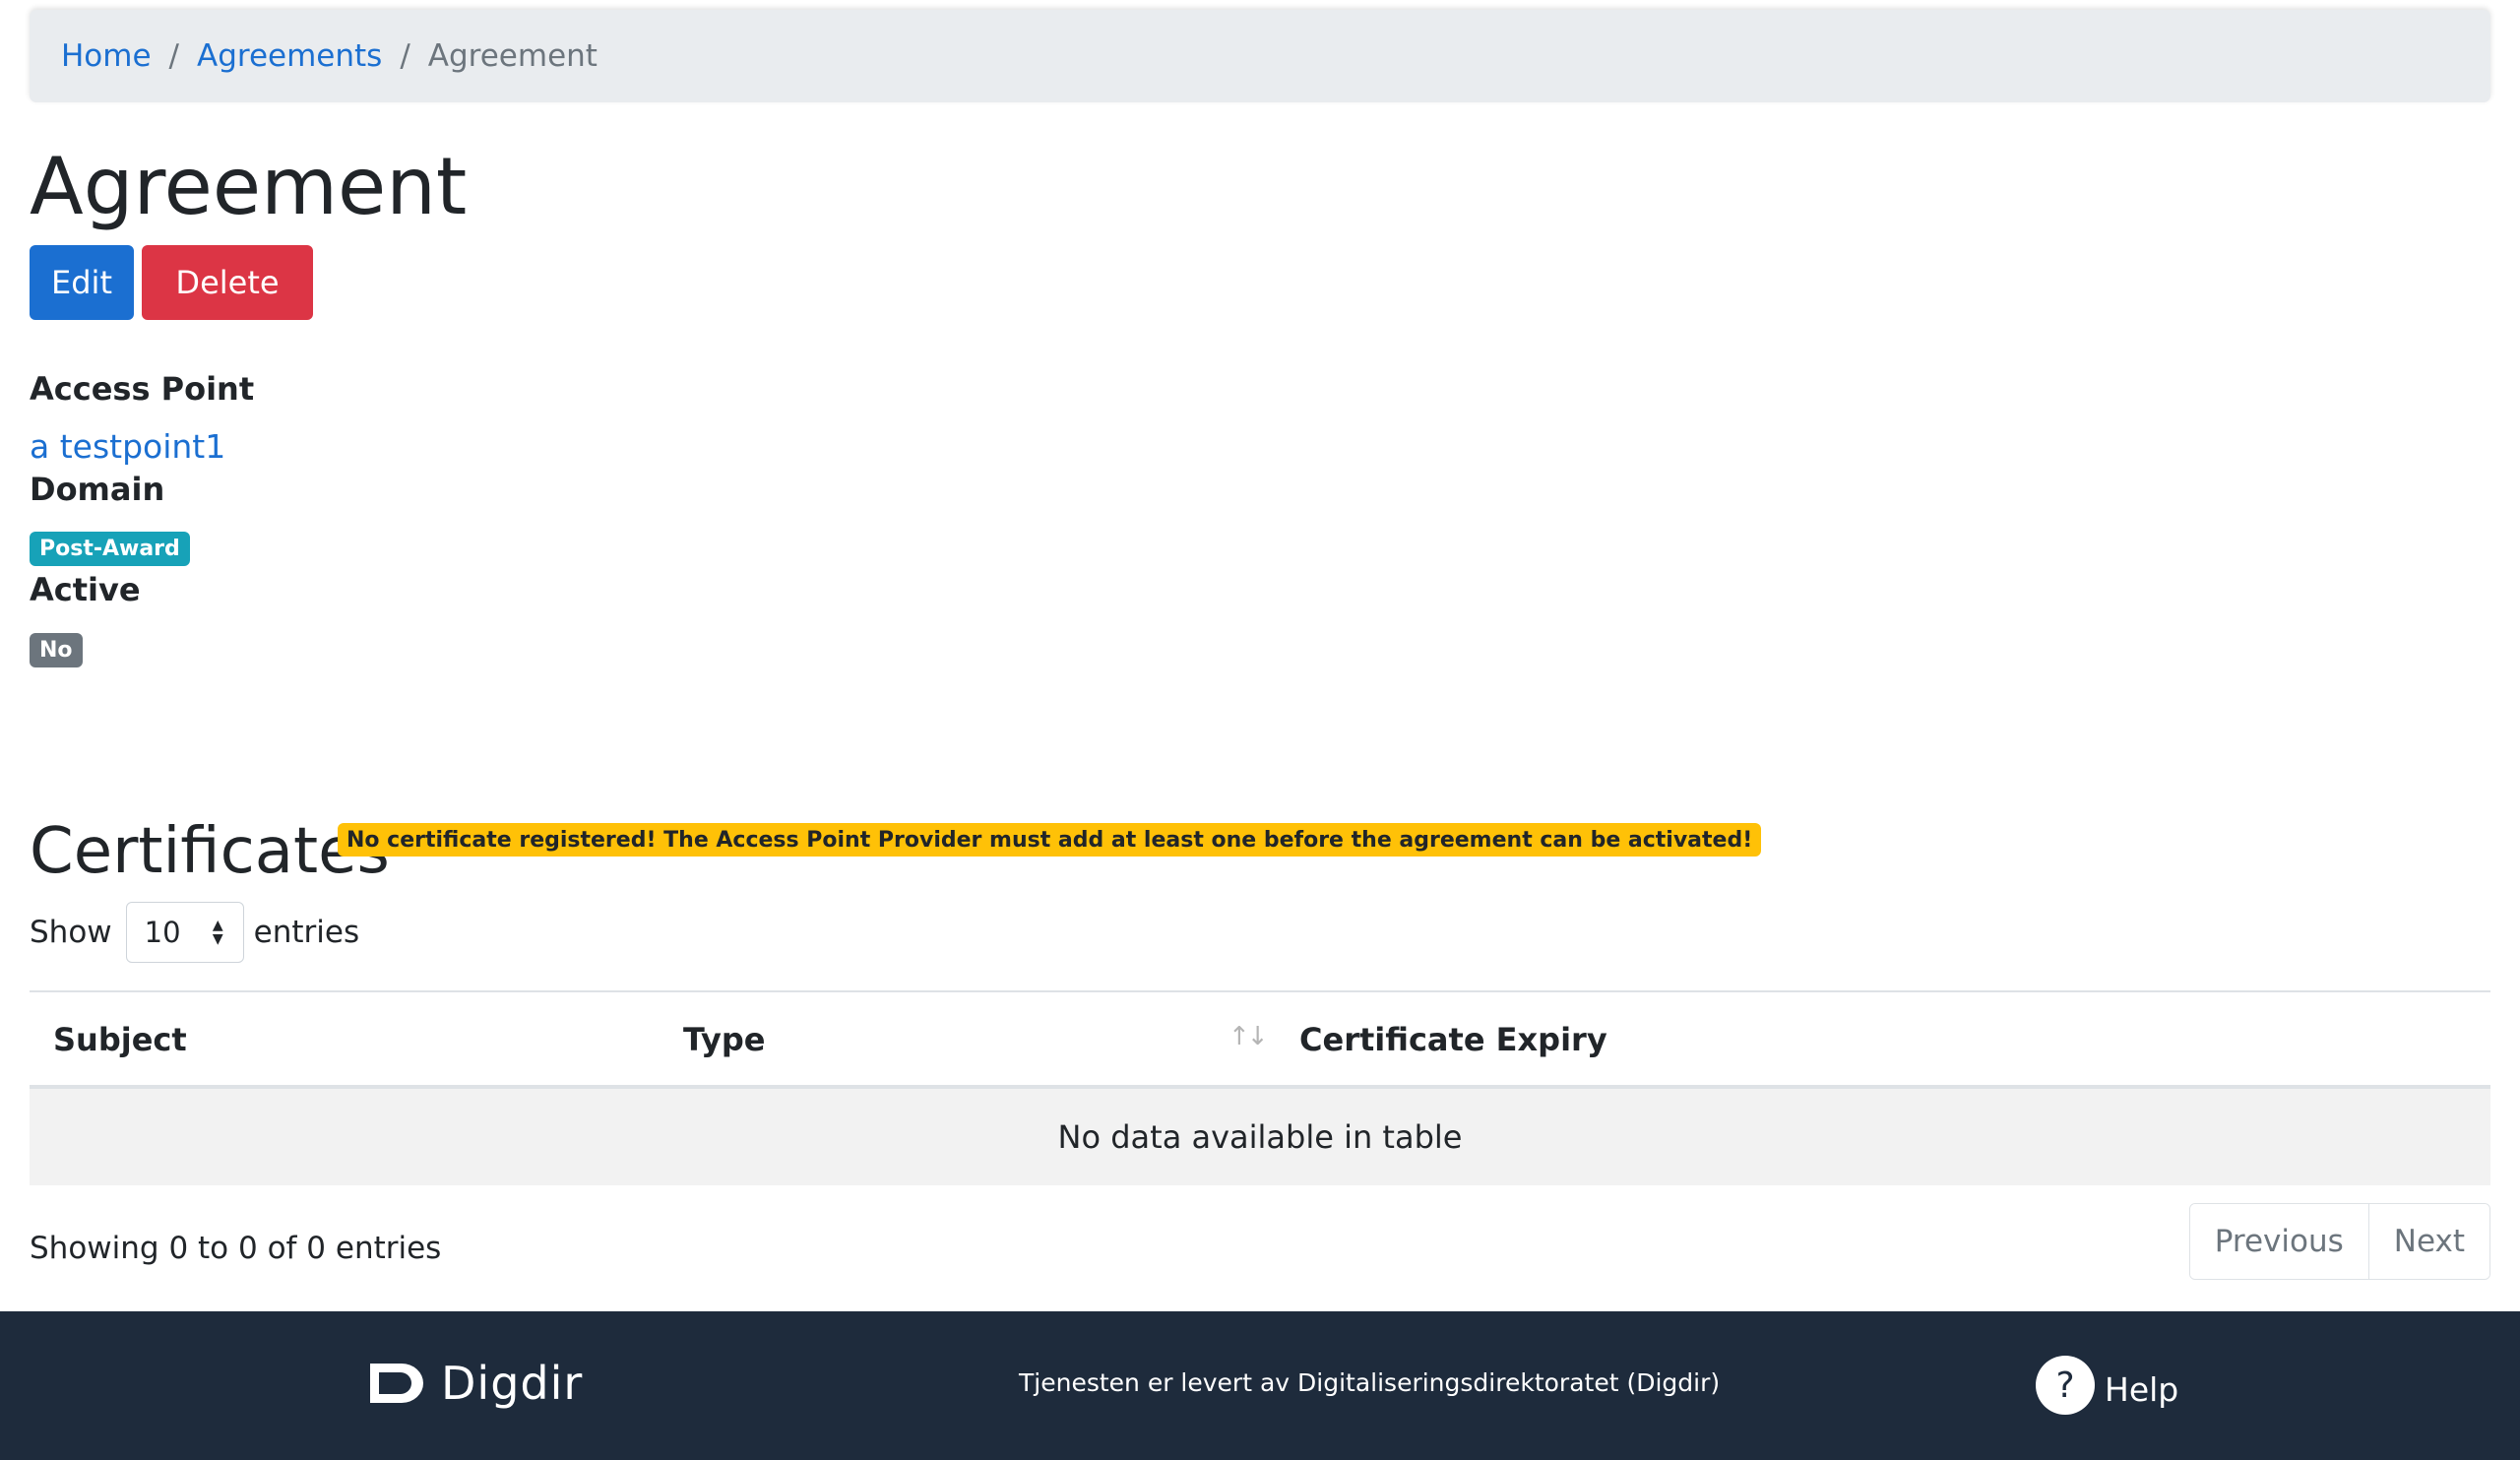  I want to click on digdir-logo: Digdir, so click(475, 1383).